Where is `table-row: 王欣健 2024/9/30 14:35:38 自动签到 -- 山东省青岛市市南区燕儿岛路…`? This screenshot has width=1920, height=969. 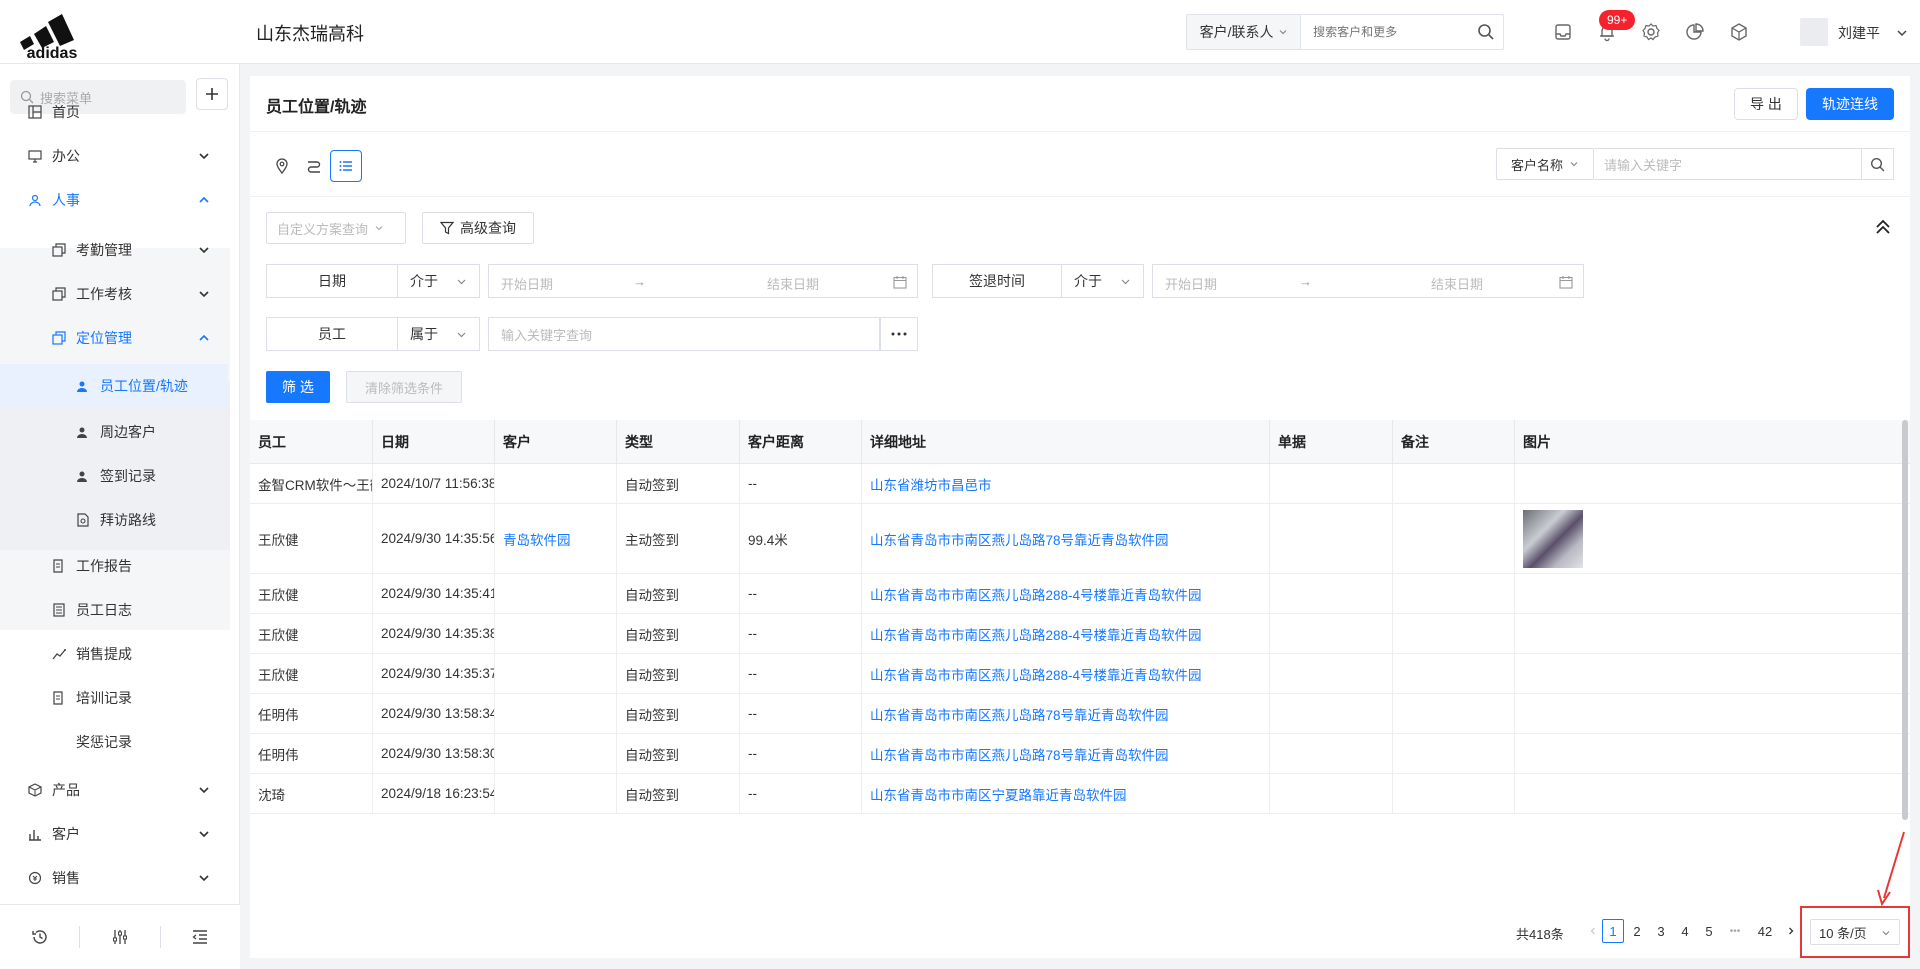
table-row: 王欣健 2024/9/30 14:35:38 自动签到 -- 山东省青岛市市南区燕儿岛路… is located at coordinates (1080, 634).